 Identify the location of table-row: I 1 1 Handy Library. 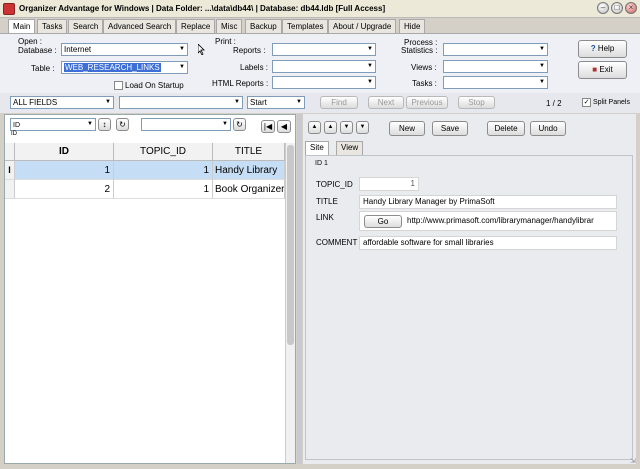
(145, 170).